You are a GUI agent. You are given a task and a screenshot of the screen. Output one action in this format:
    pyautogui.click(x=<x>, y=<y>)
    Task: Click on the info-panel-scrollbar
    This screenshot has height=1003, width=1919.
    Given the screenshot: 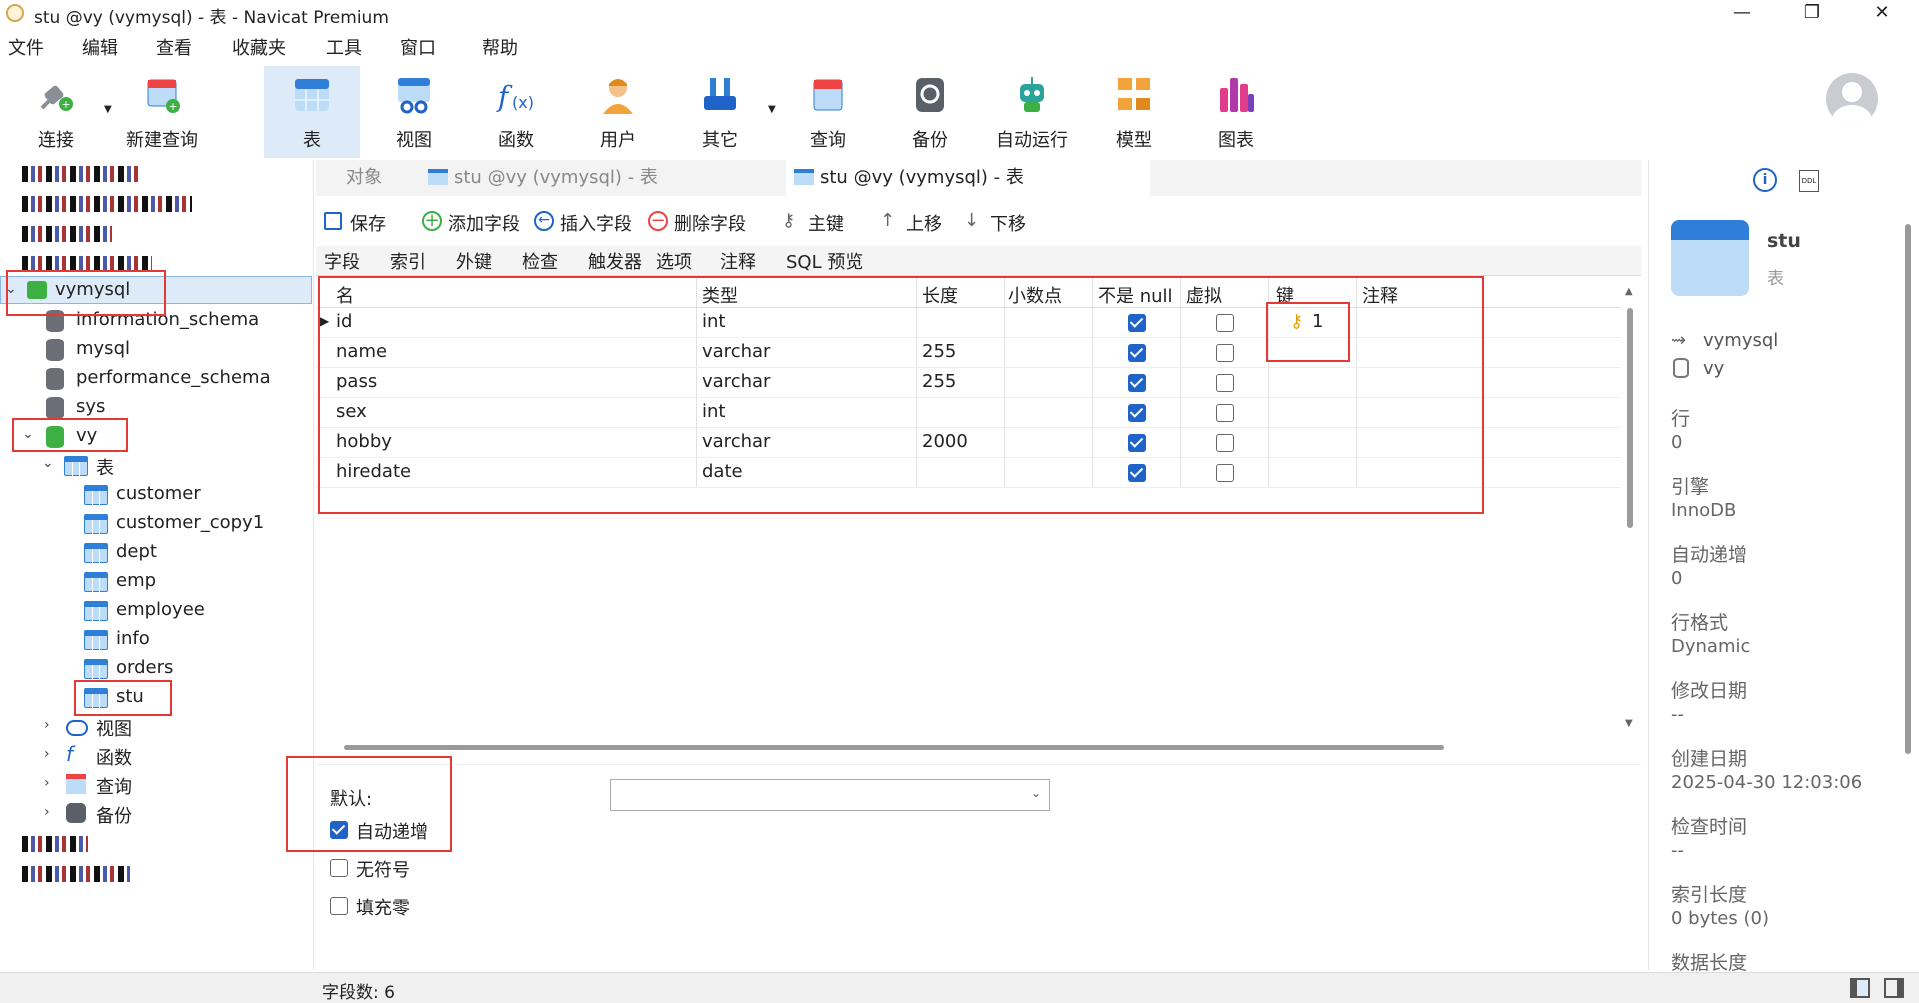 What is the action you would take?
    pyautogui.click(x=1908, y=489)
    